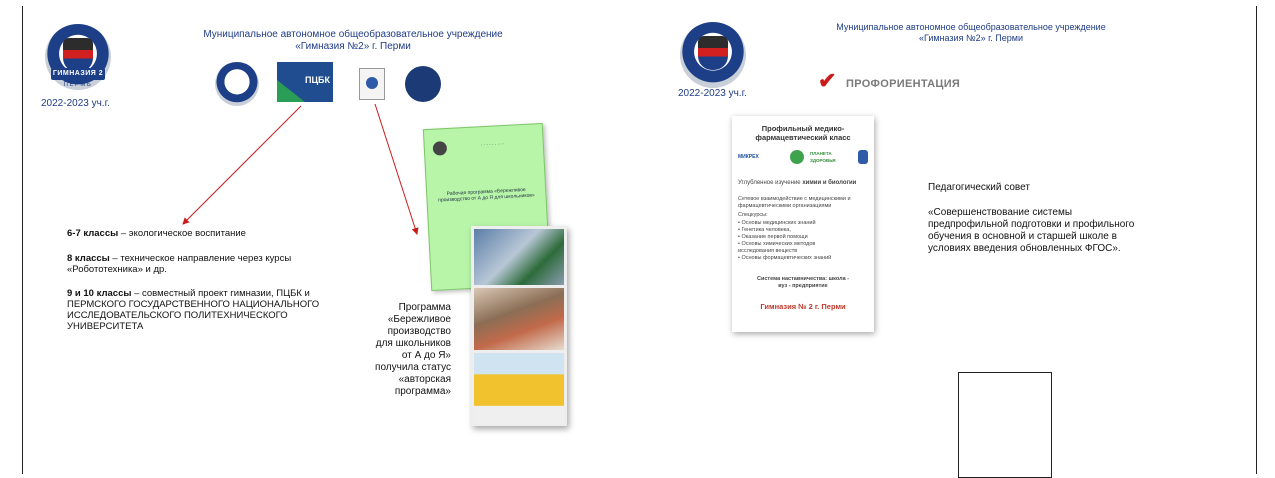 This screenshot has width=1275, height=478. Describe the element at coordinates (1005, 425) in the screenshot. I see `empty-frame` at that location.